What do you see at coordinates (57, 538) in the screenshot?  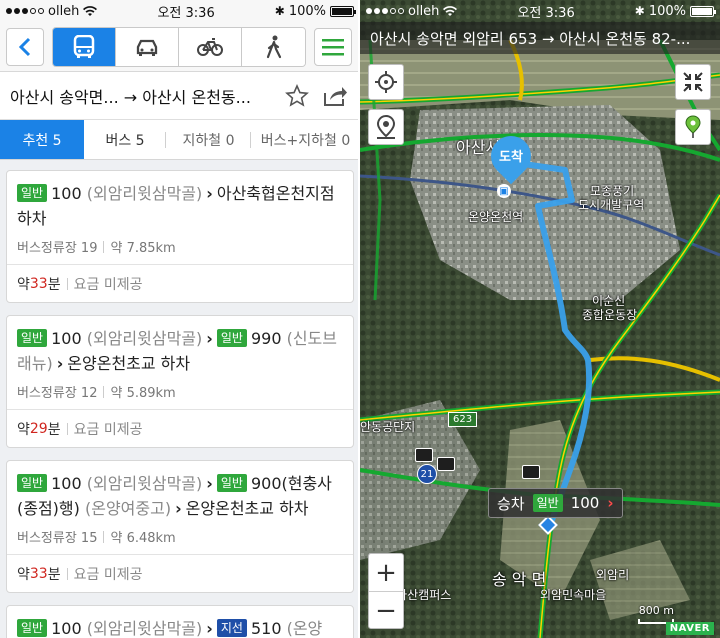 I see `stop-count: 버스정류장 15` at bounding box center [57, 538].